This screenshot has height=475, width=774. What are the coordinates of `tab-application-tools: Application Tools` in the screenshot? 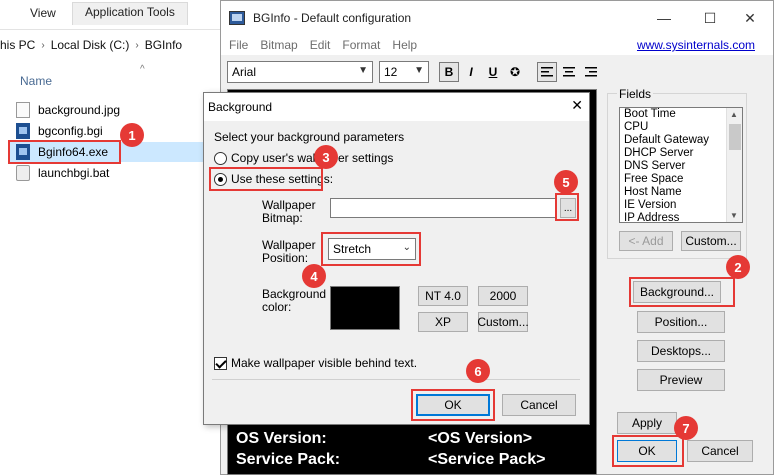 It's located at (130, 13).